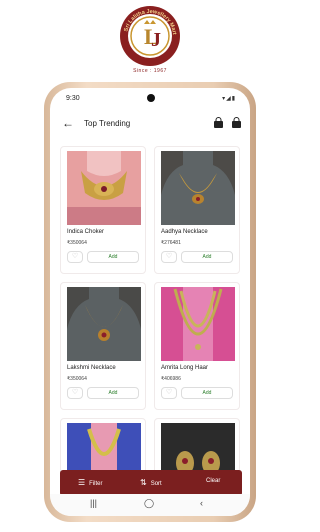  I want to click on product-price: ₹406986, so click(171, 379).